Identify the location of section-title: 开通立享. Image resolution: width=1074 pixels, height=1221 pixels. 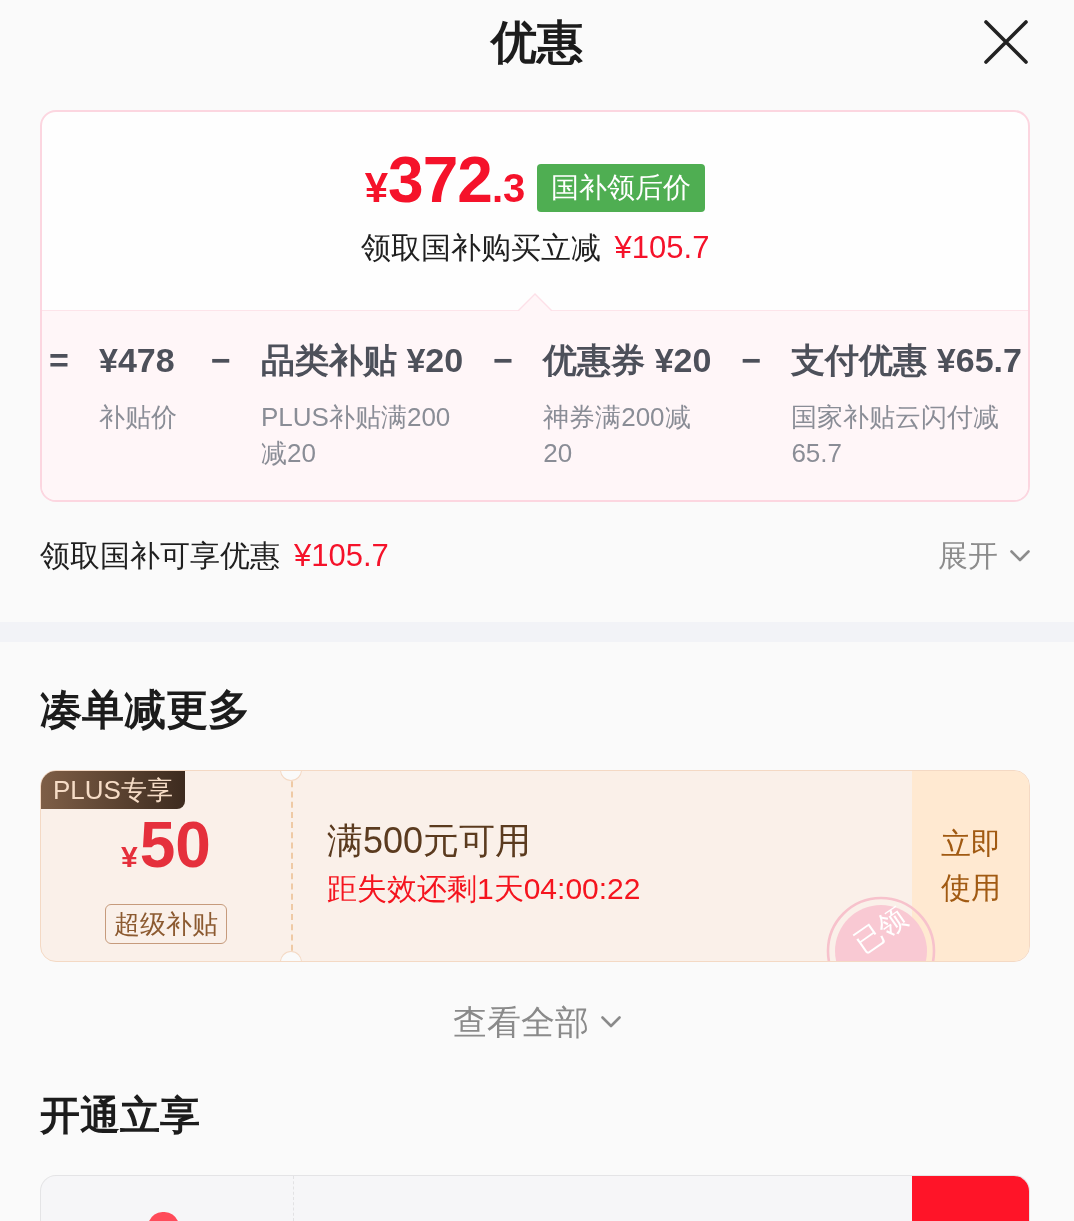
(120, 1115).